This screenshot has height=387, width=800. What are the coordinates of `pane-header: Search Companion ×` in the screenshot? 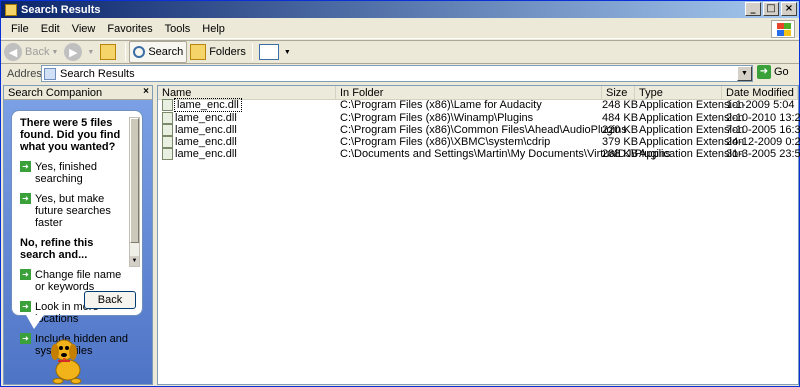 It's located at (78, 93).